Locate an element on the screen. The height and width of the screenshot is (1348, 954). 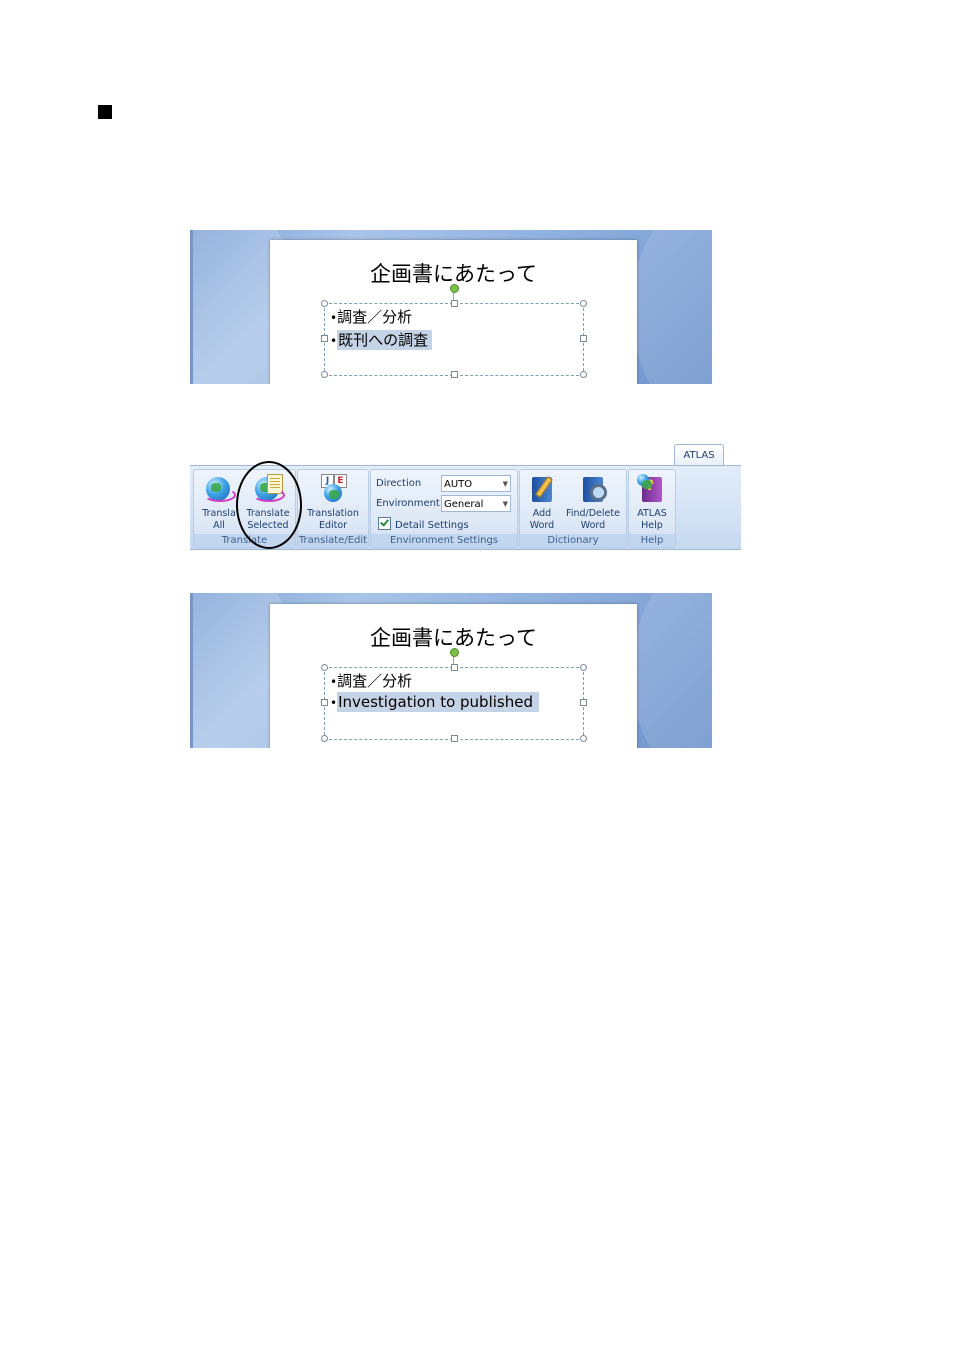
bullet-line-selected: •既刊への調査 is located at coordinates (381, 339).